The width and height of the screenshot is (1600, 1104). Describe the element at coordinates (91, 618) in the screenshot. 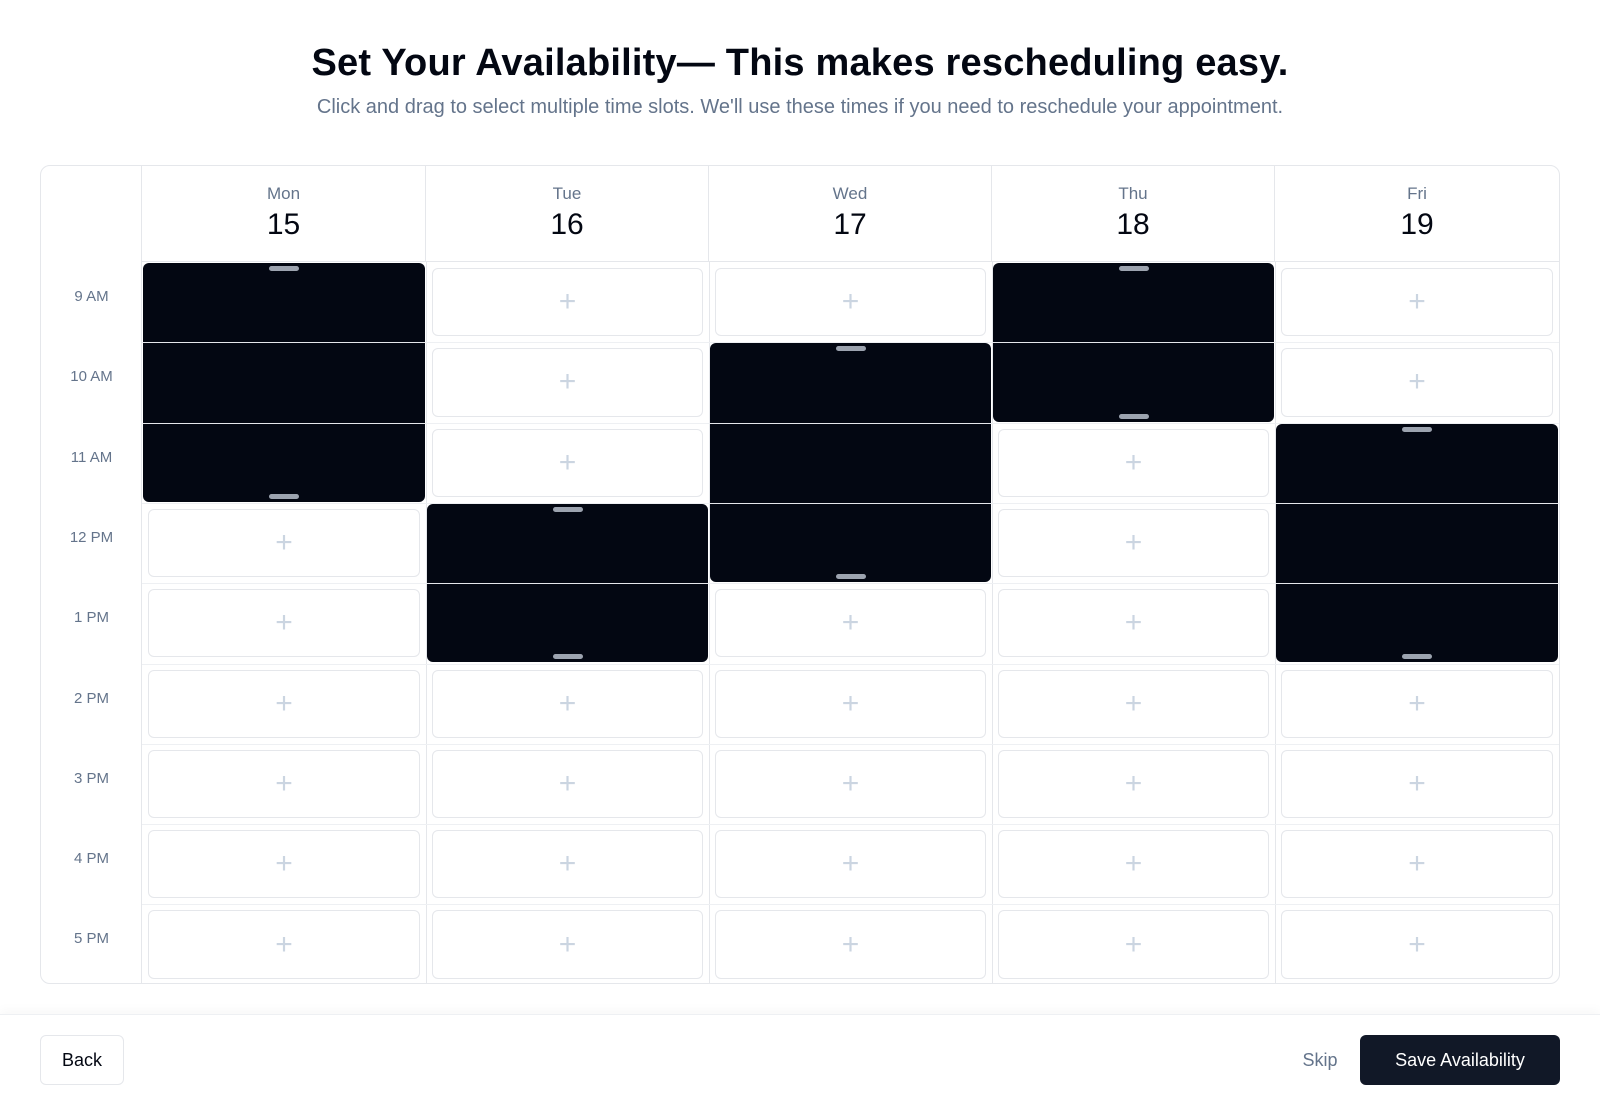

I see `time-label: 1 PM` at that location.